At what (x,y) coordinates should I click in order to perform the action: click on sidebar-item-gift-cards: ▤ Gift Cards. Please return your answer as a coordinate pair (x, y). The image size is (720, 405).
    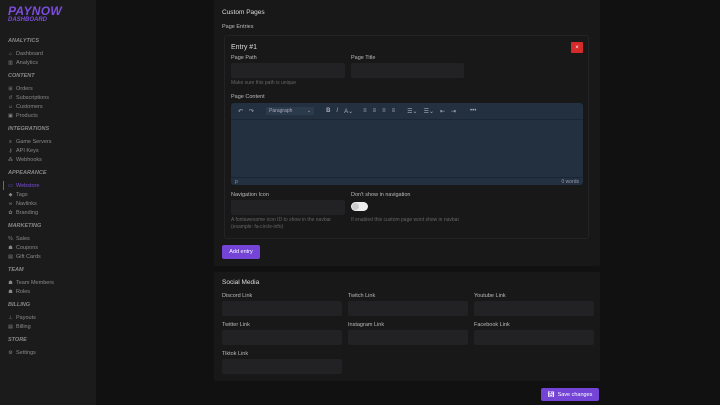
    Looking at the image, I should click on (48, 256).